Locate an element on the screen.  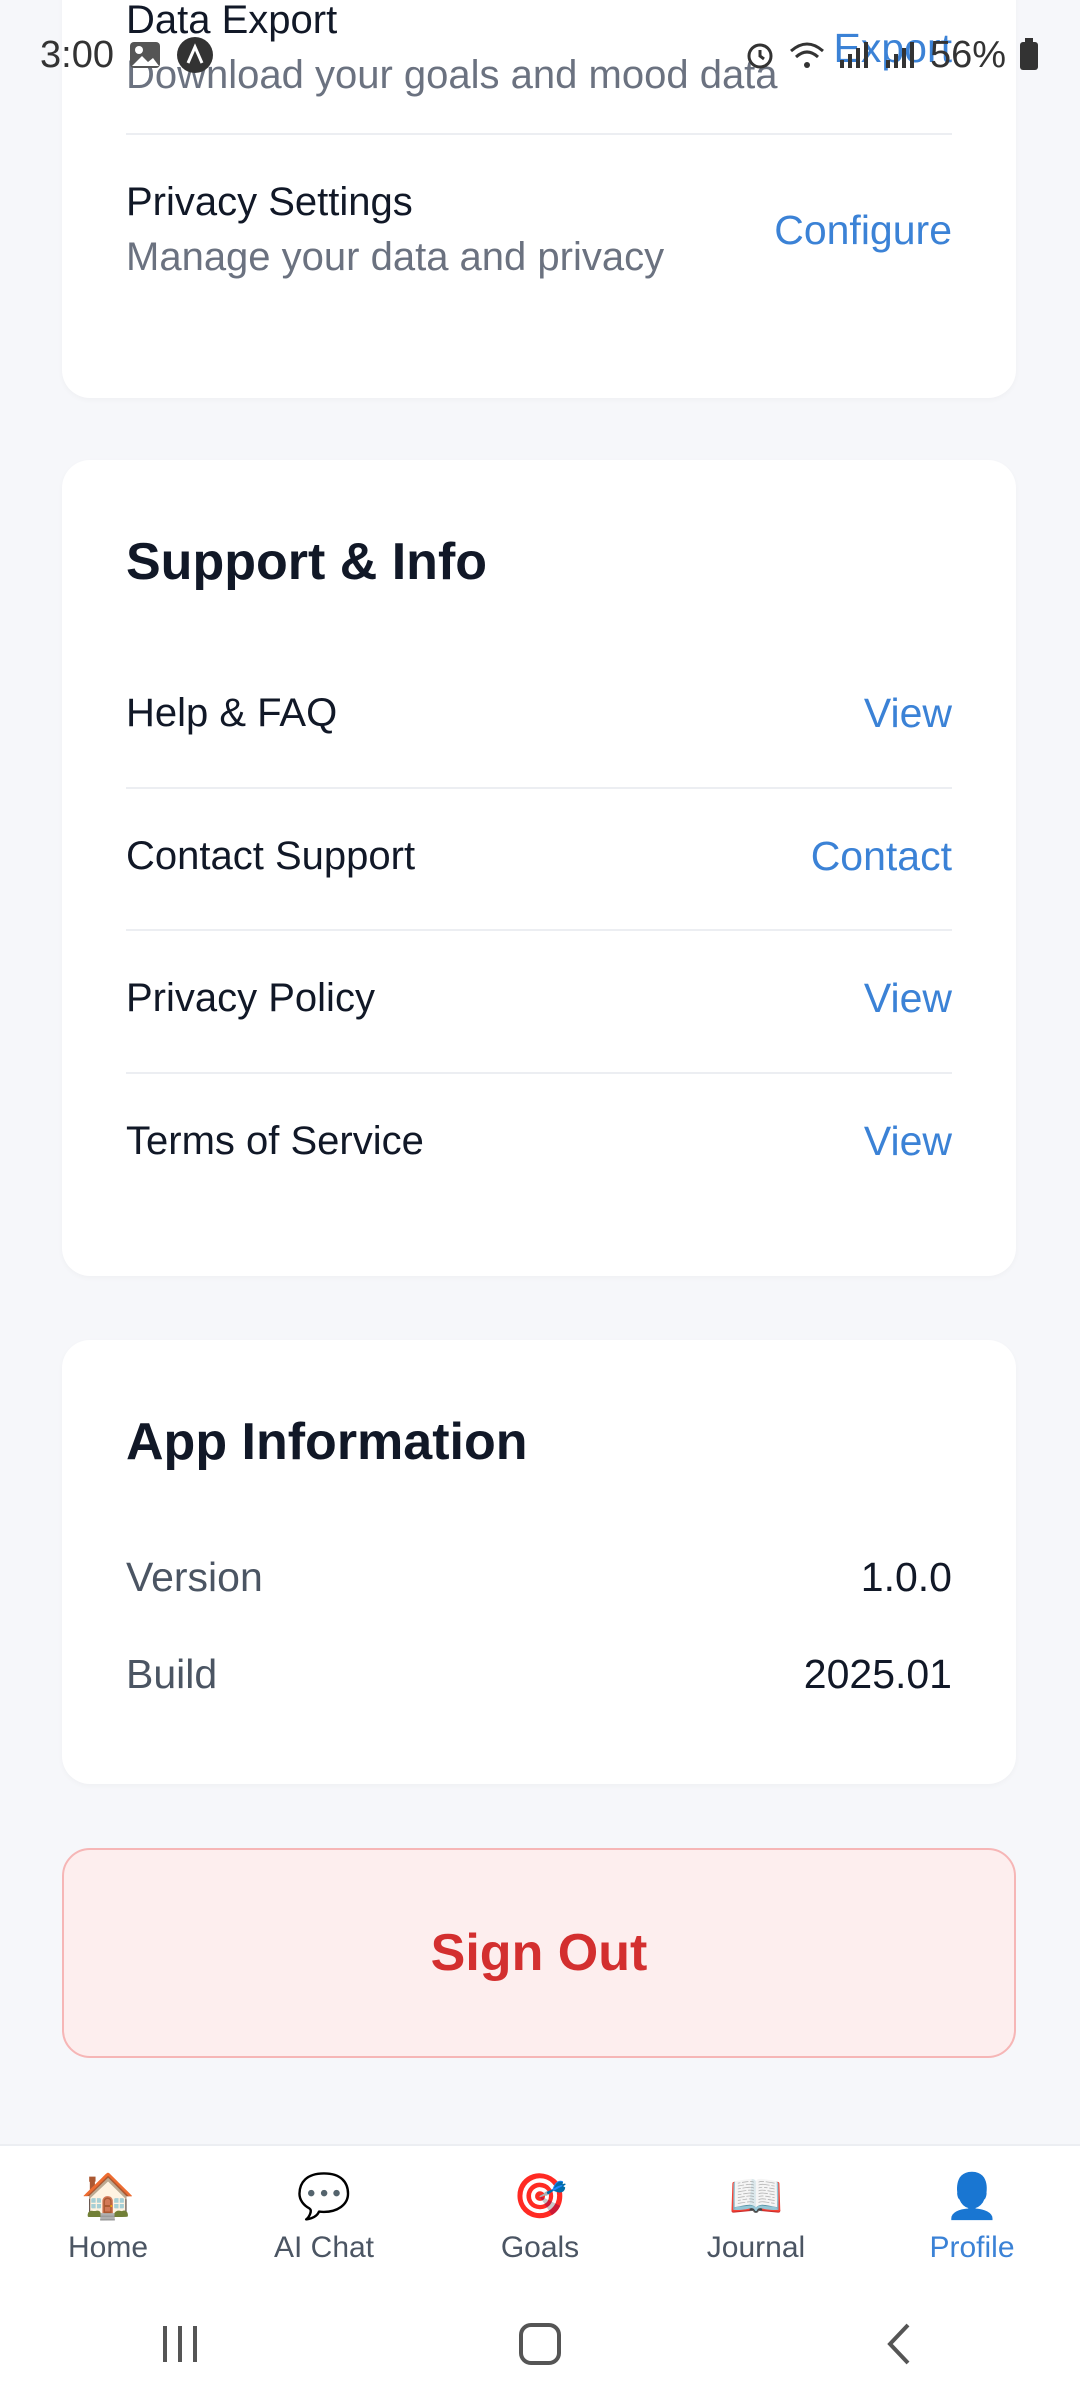
nav-profile: 👤 Profile is located at coordinates (972, 2218).